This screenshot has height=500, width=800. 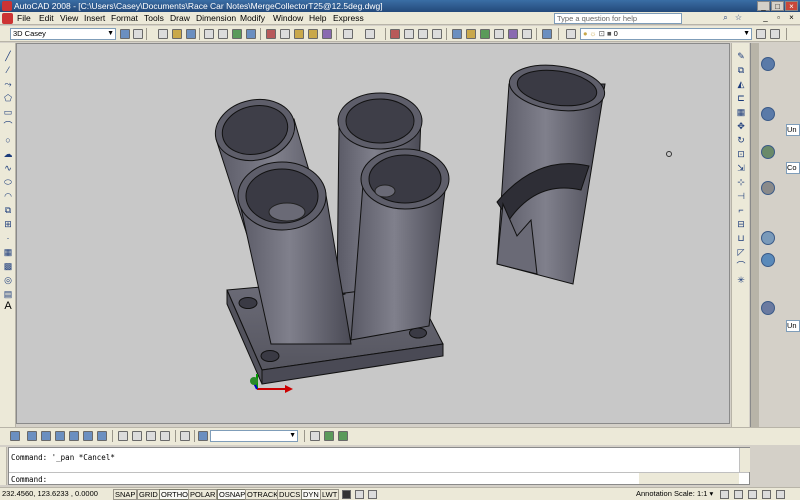 I want to click on status-menu-icon, so click(x=766, y=494).